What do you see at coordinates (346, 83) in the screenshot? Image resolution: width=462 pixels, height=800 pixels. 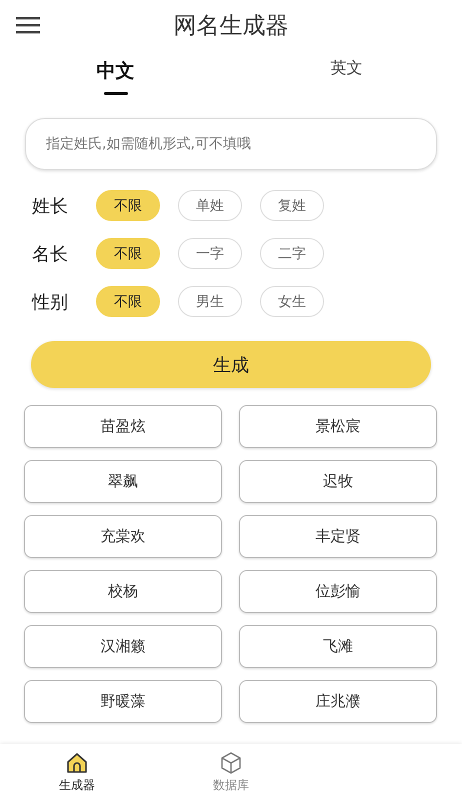 I see `language-tab: 英文` at bounding box center [346, 83].